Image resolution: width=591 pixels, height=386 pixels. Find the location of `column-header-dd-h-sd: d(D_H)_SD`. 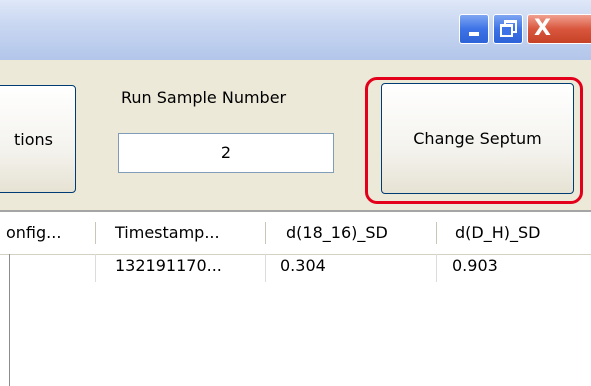

column-header-dd-h-sd: d(D_H)_SD is located at coordinates (497, 233).